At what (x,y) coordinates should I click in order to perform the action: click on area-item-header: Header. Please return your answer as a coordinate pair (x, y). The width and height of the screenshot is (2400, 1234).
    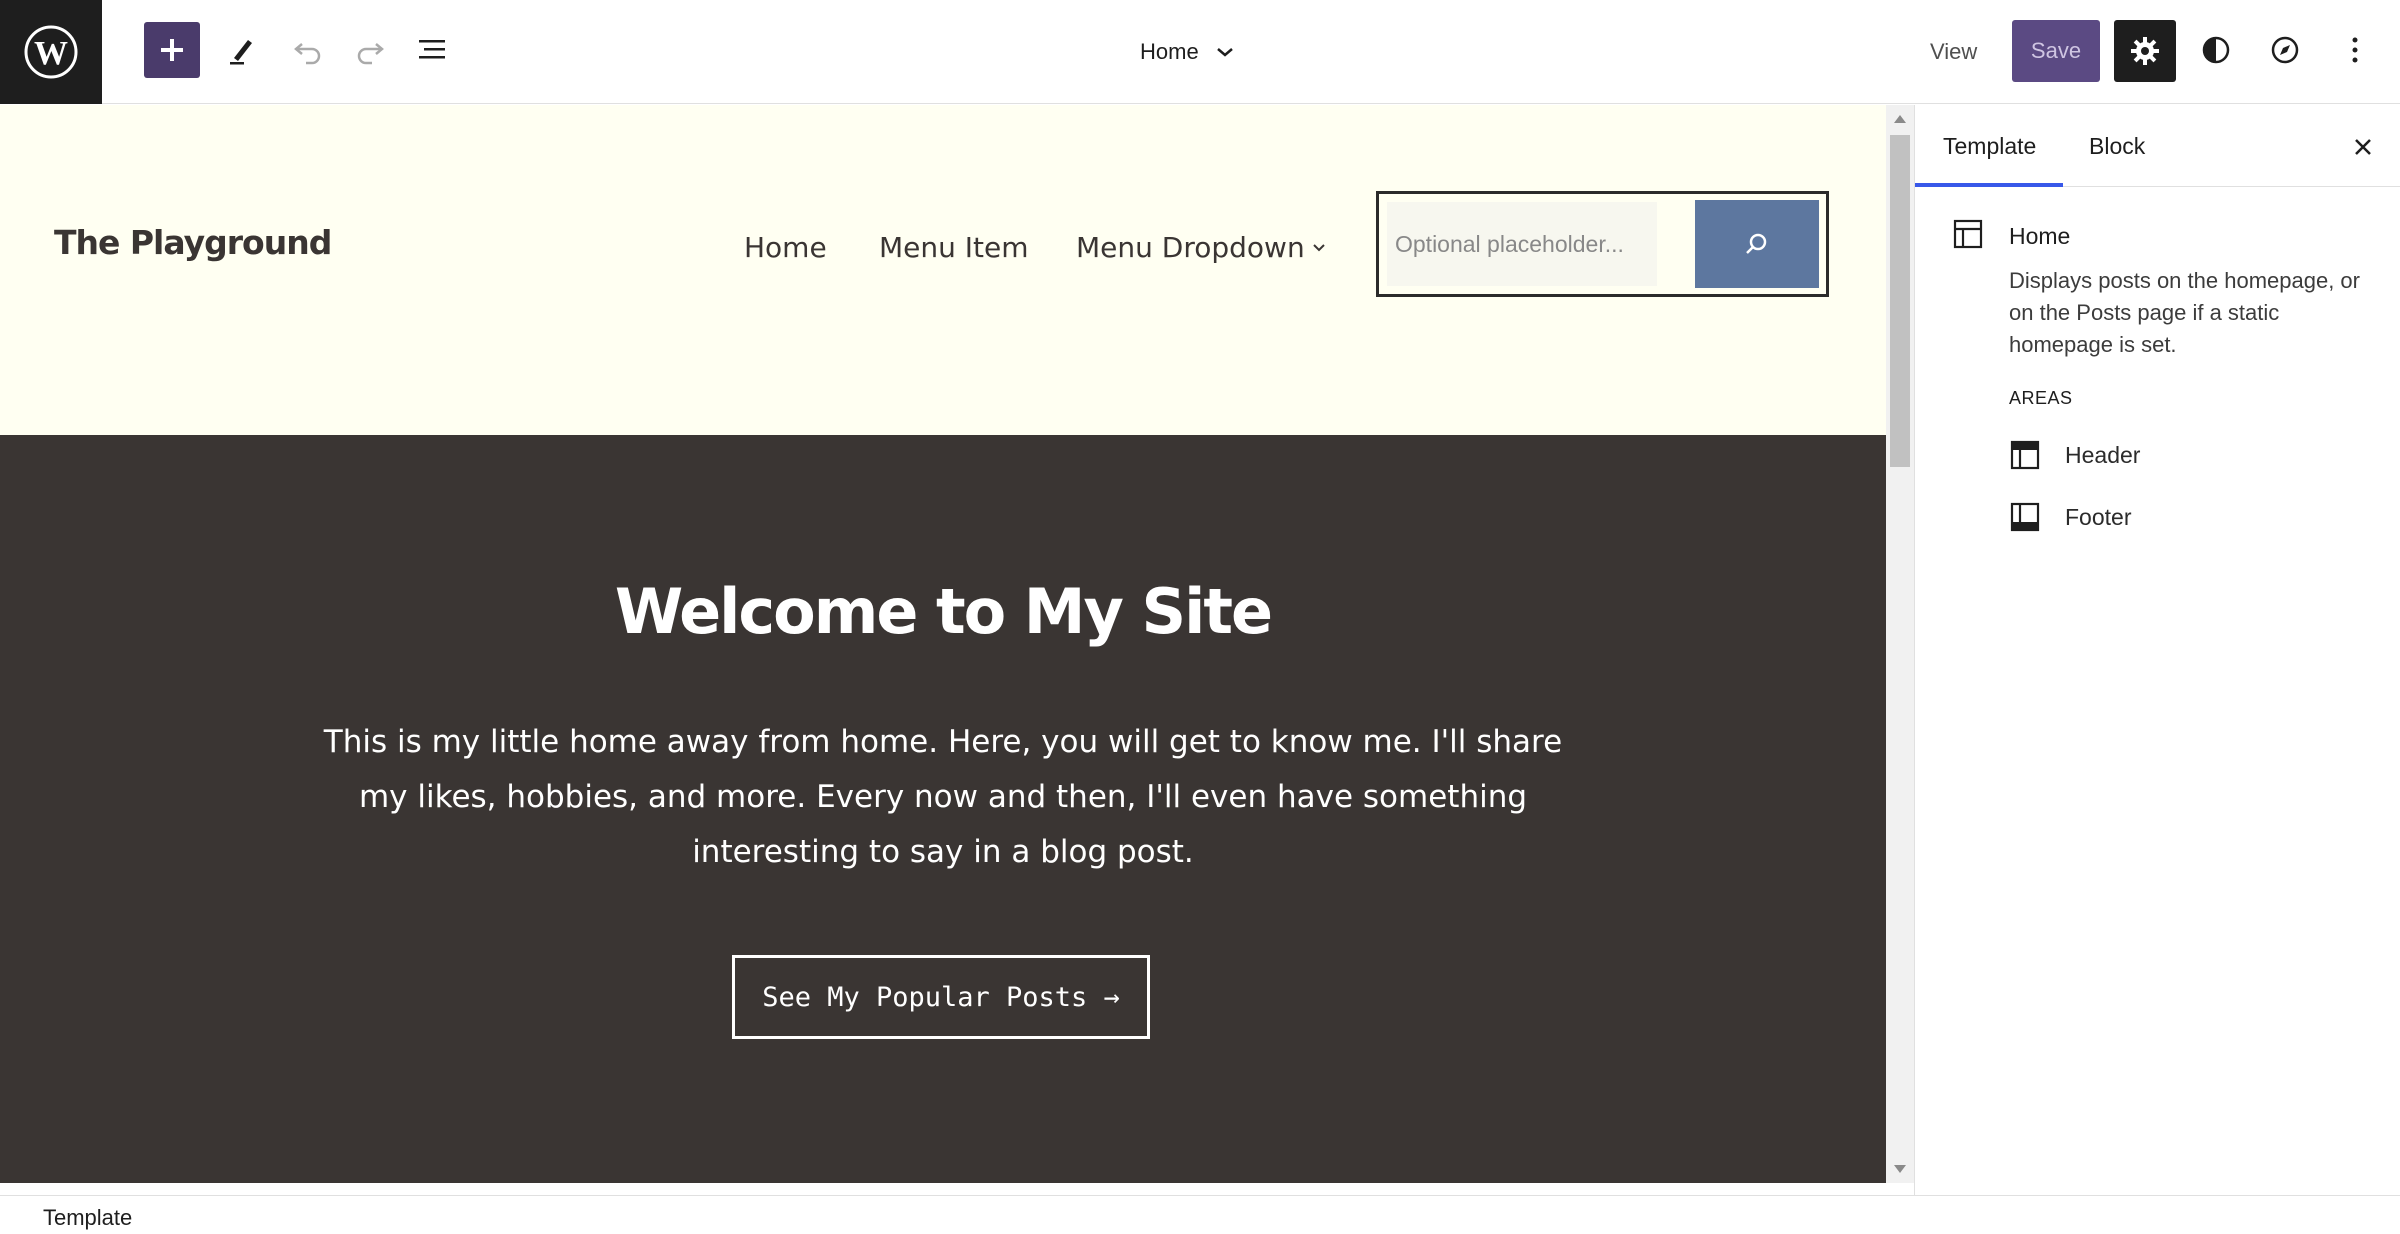
    Looking at the image, I should click on (2074, 455).